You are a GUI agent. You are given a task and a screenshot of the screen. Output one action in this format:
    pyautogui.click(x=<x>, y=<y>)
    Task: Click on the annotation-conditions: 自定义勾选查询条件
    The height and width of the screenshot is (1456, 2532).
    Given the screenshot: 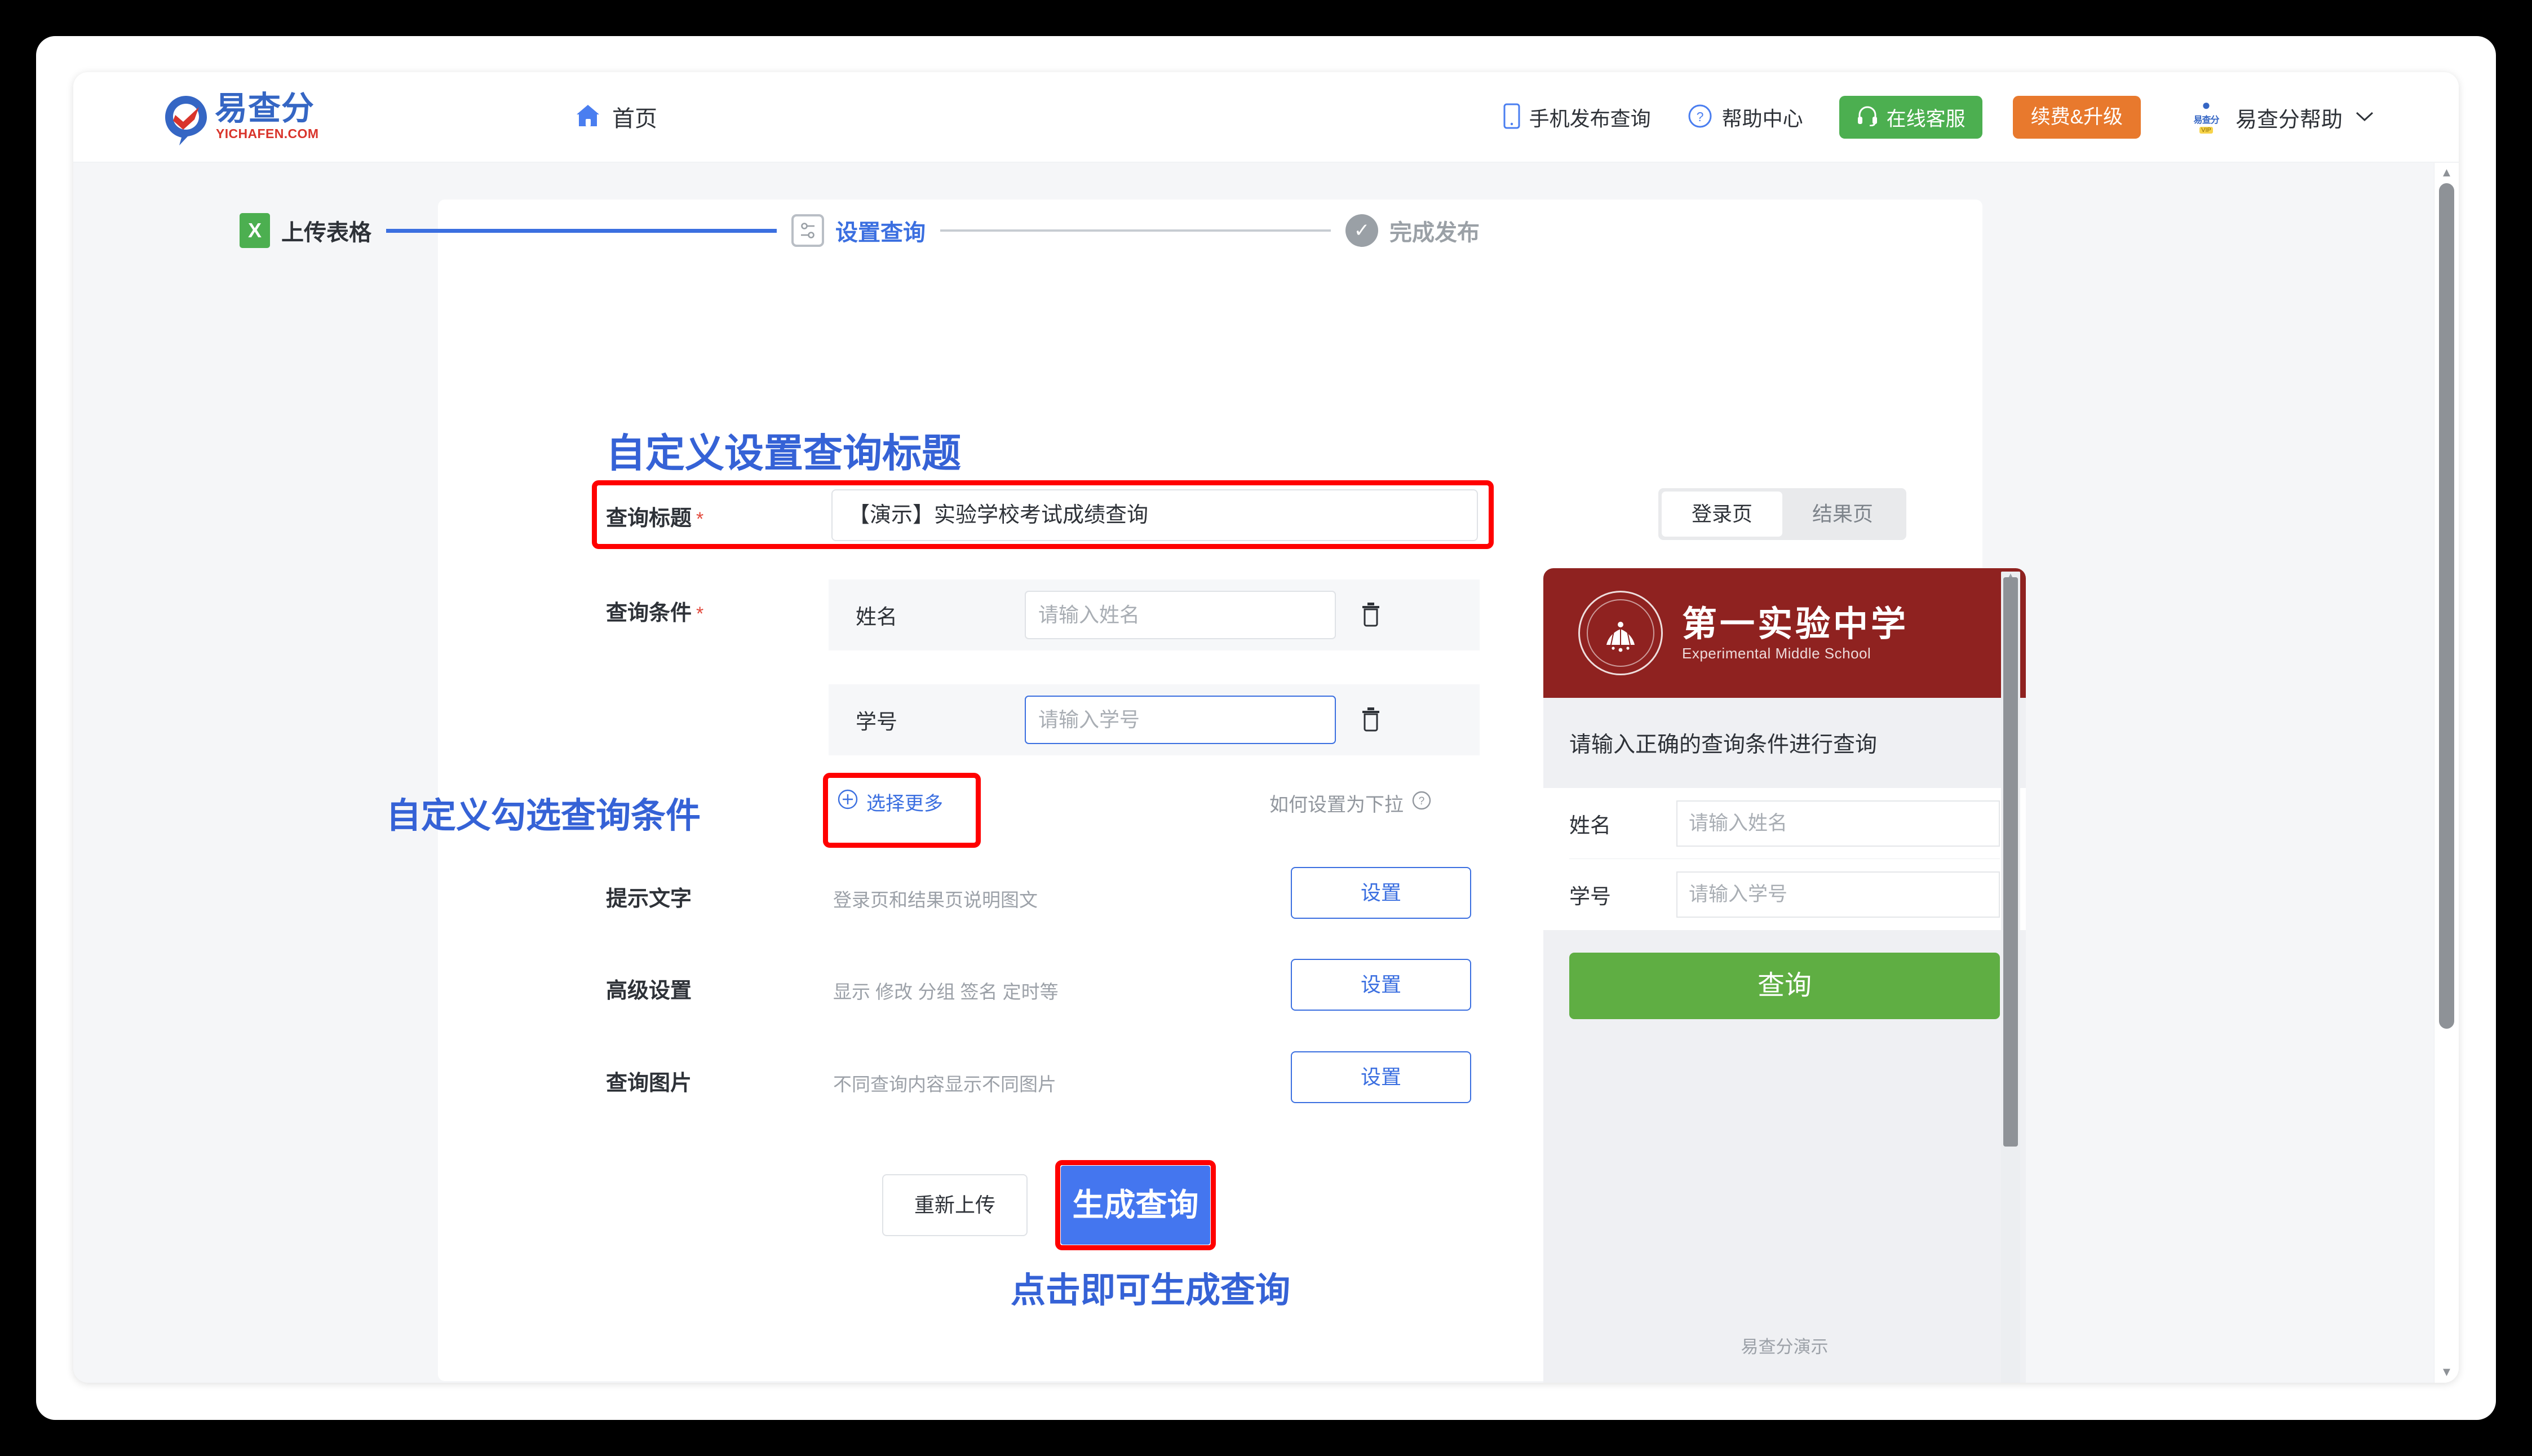 What is the action you would take?
    pyautogui.click(x=543, y=815)
    